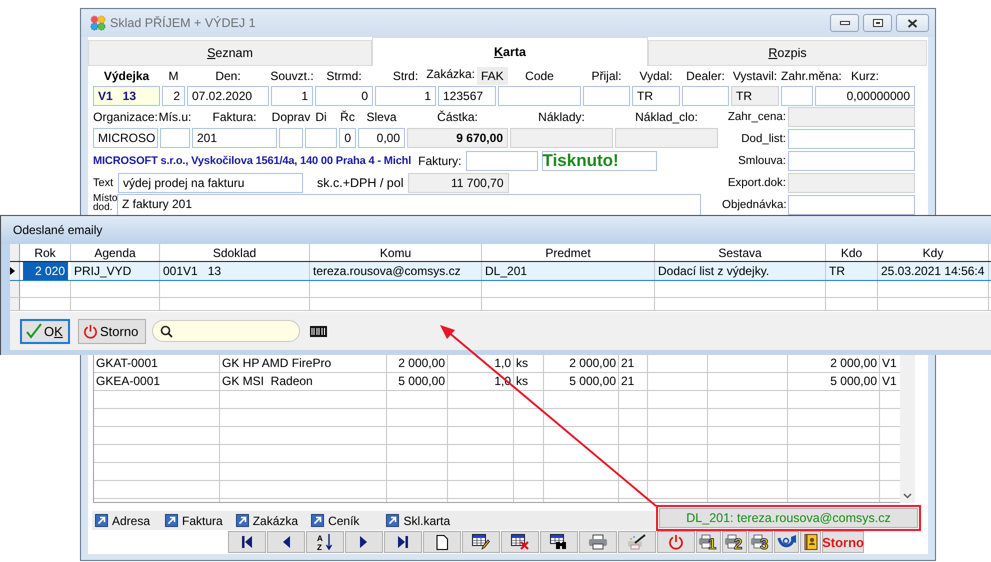  What do you see at coordinates (318, 331) in the screenshot?
I see `barcode-icon` at bounding box center [318, 331].